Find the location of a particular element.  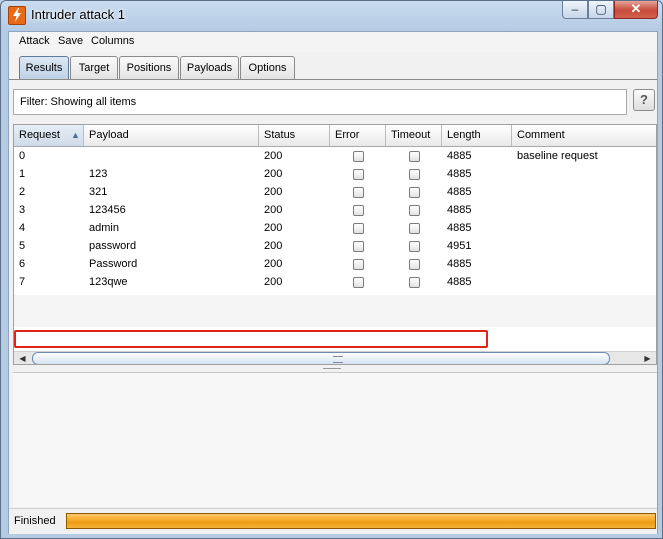

scroll-grip-icon is located at coordinates (338, 359).